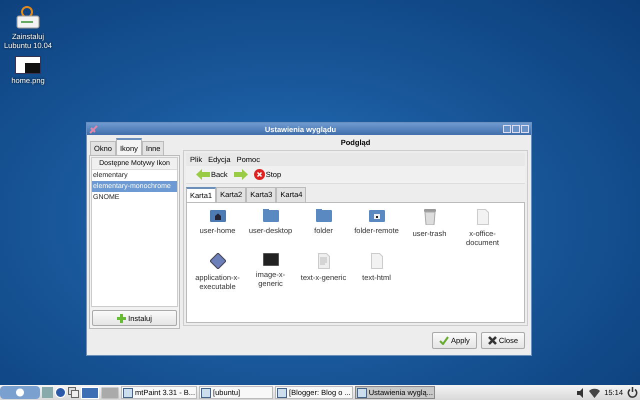 The height and width of the screenshot is (400, 640). I want to click on maximize-button, so click(516, 129).